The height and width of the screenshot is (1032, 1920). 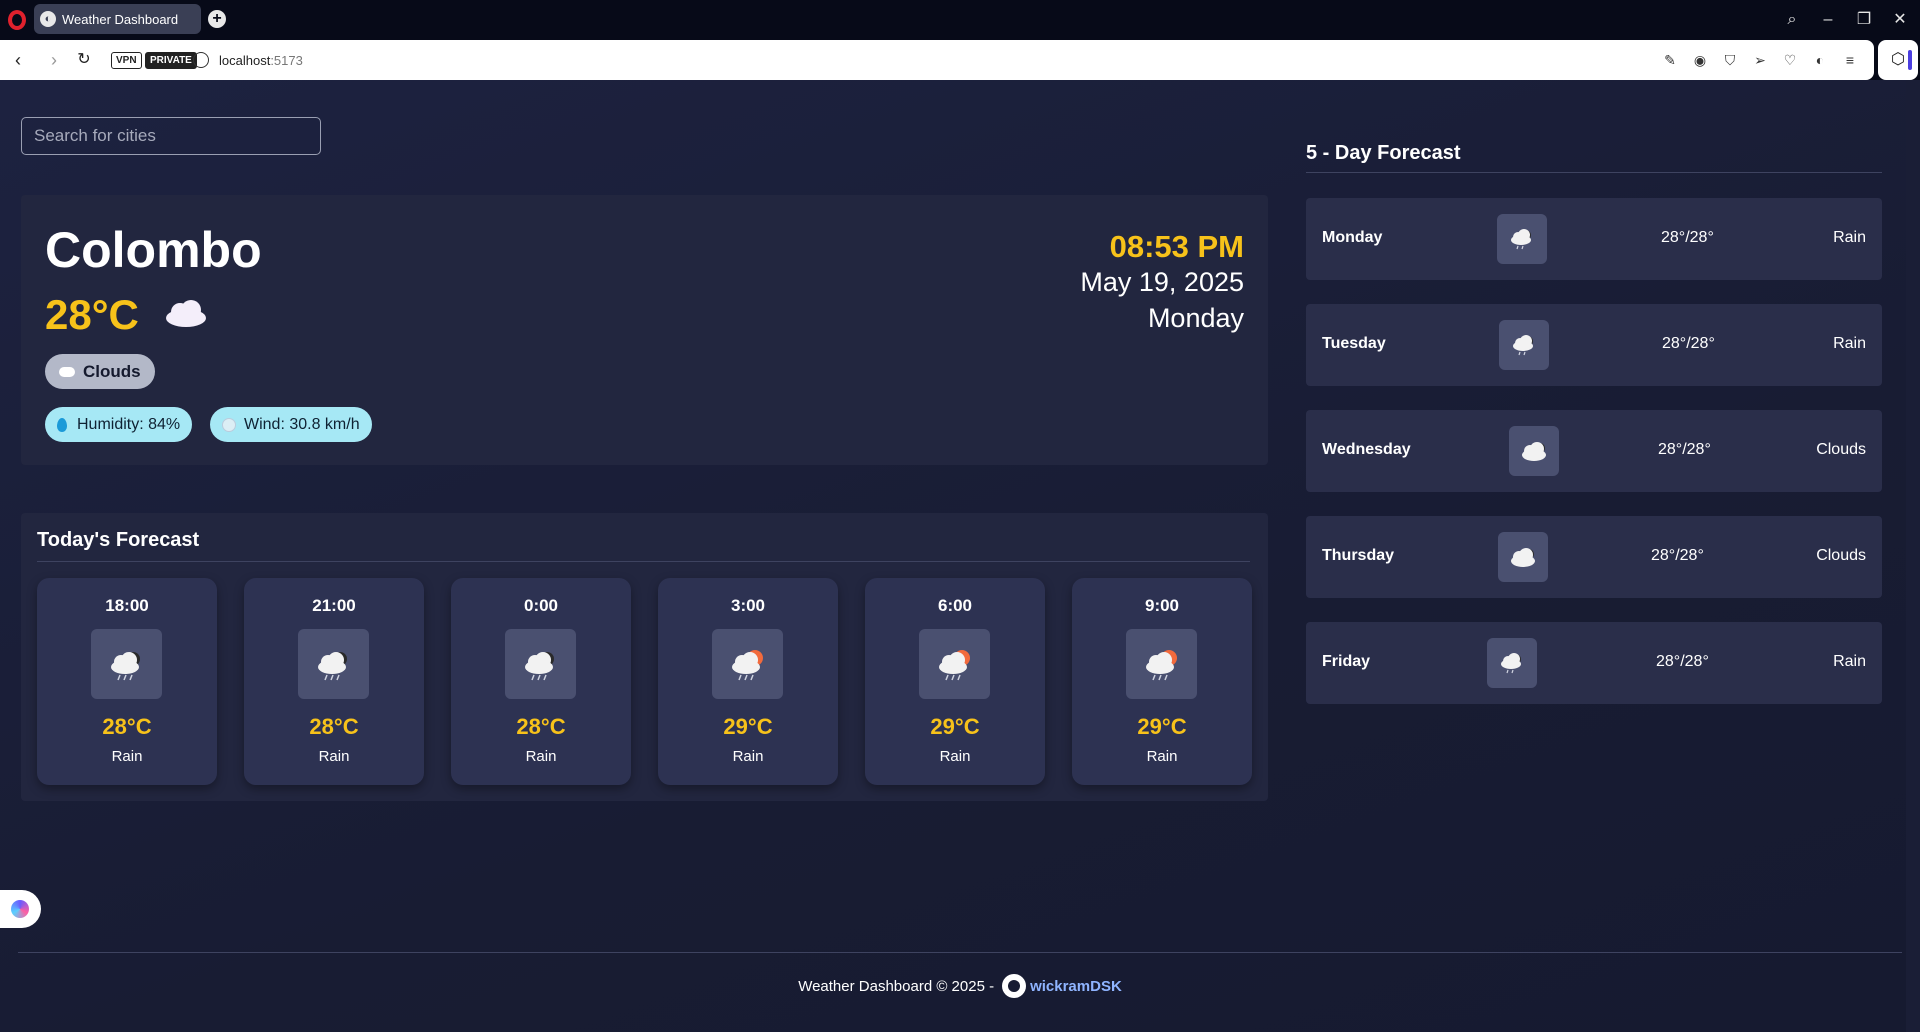 I want to click on vpn-badge: VPN, so click(x=126, y=60).